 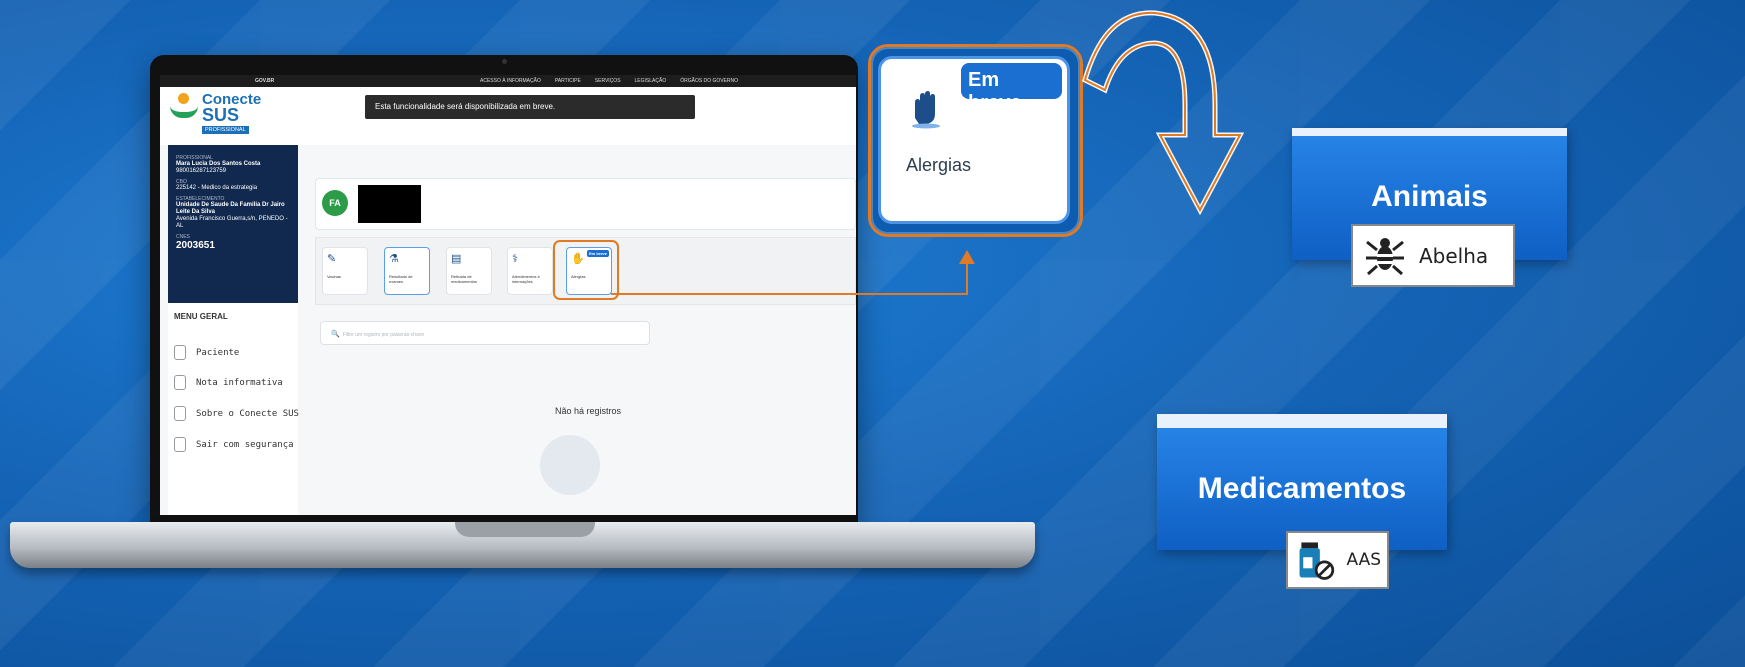 I want to click on menu-item-label: Sobre o Conecte SUS, so click(x=247, y=413).